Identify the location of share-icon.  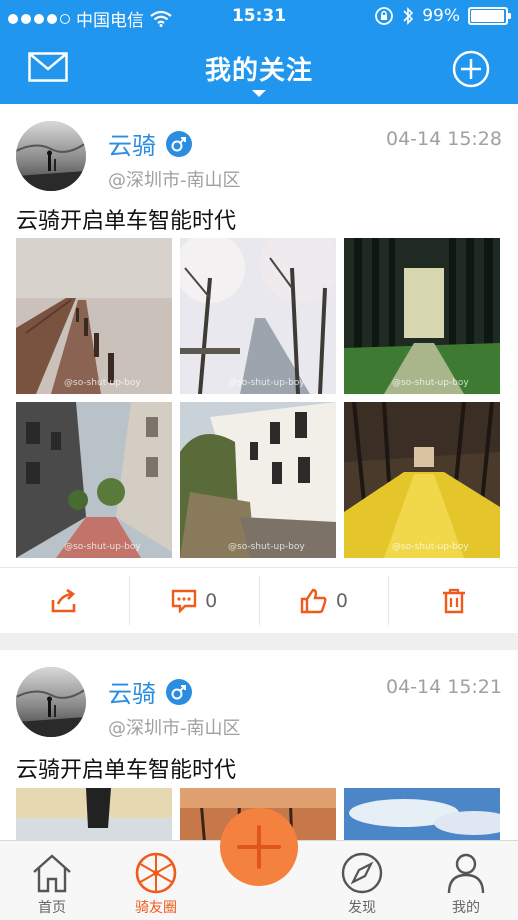
(64, 600).